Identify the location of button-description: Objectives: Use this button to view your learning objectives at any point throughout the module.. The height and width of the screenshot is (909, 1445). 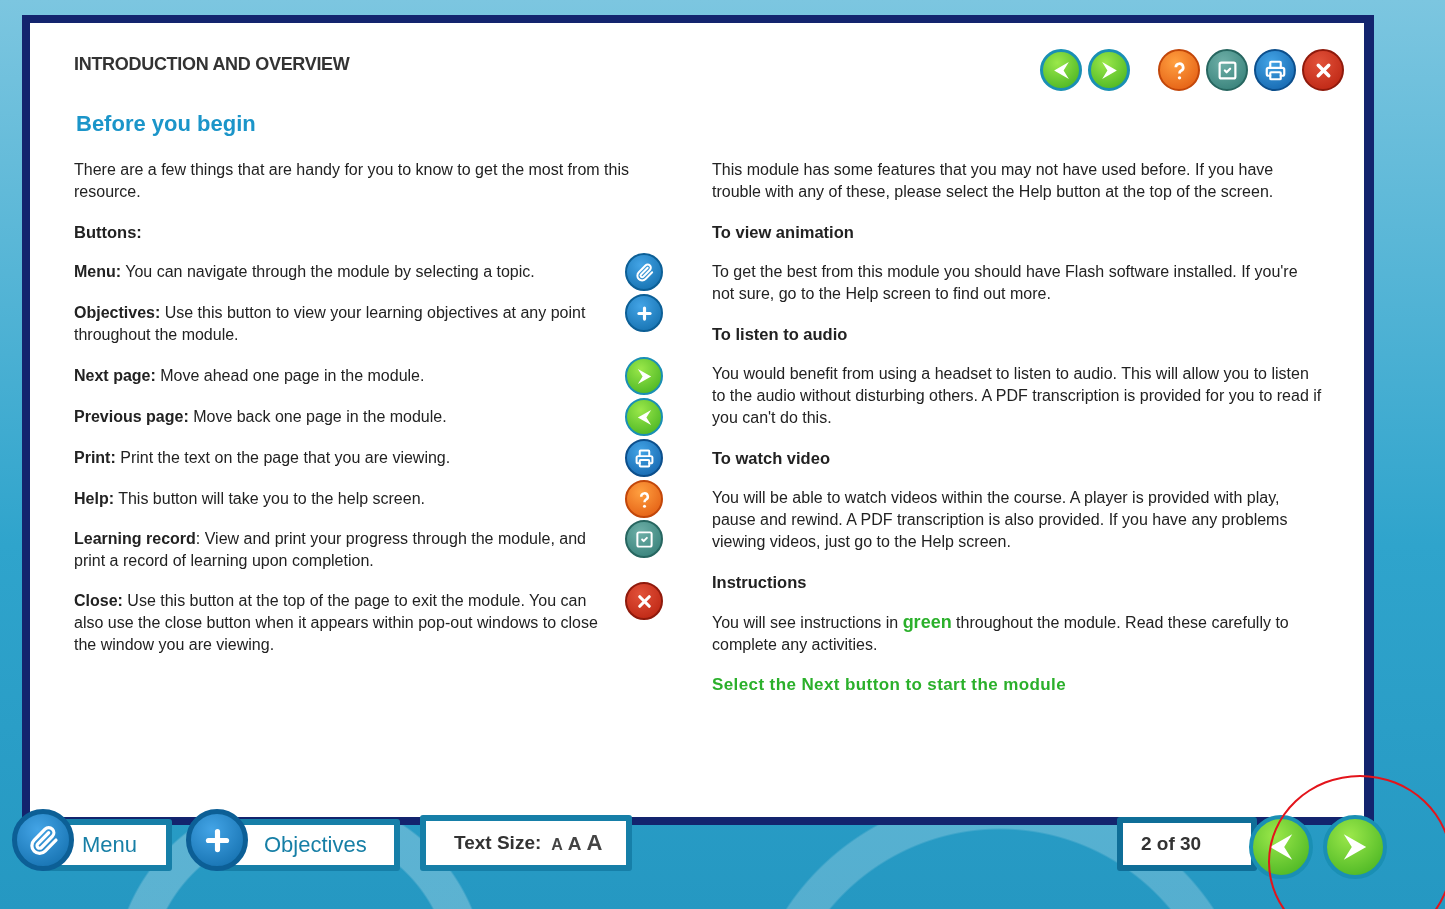
(330, 324).